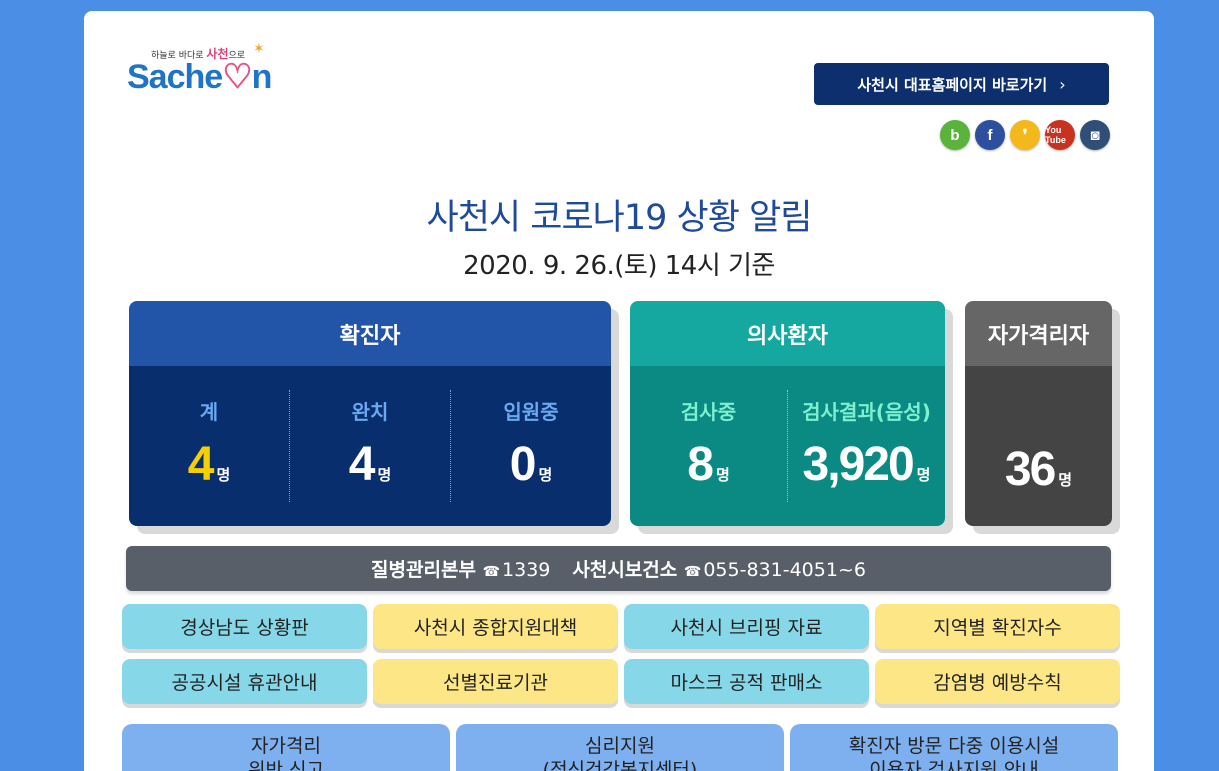  I want to click on stat-value: 3,920, so click(858, 464).